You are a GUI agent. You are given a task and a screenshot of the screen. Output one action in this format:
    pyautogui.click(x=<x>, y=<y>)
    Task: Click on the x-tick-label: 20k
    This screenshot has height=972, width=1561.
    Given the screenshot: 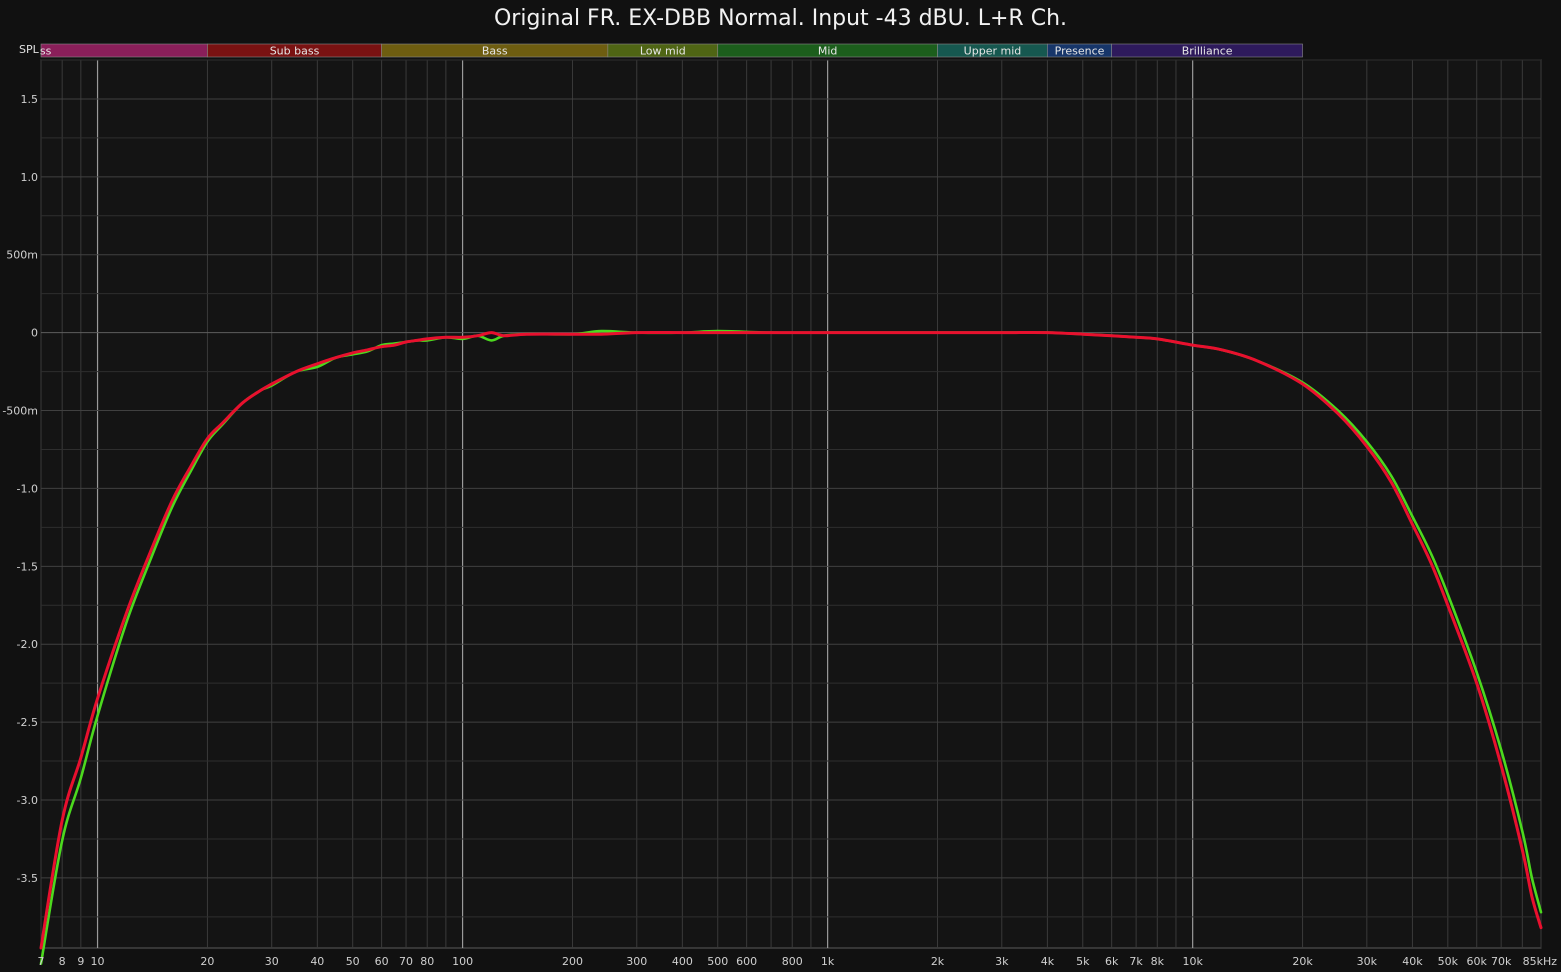 What is the action you would take?
    pyautogui.click(x=1302, y=961)
    